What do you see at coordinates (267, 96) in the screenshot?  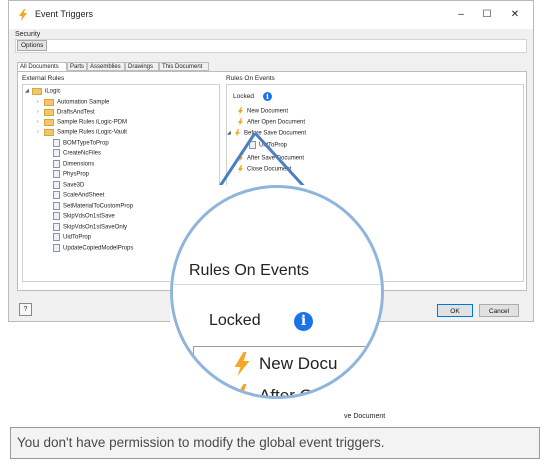 I see `info-icon: i` at bounding box center [267, 96].